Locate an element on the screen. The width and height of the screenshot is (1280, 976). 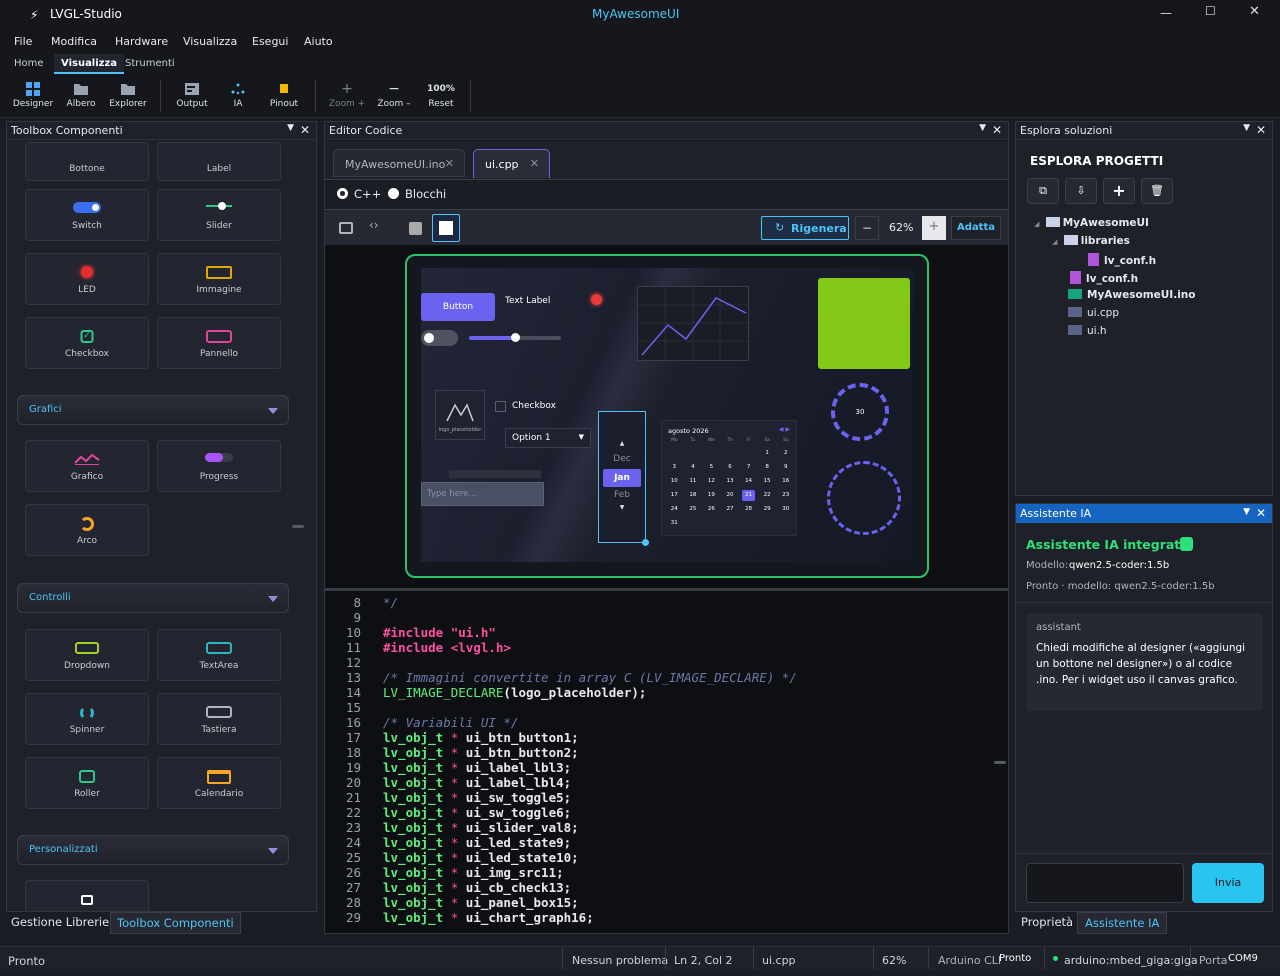
reset-button: 100% Reset is located at coordinates (441, 95).